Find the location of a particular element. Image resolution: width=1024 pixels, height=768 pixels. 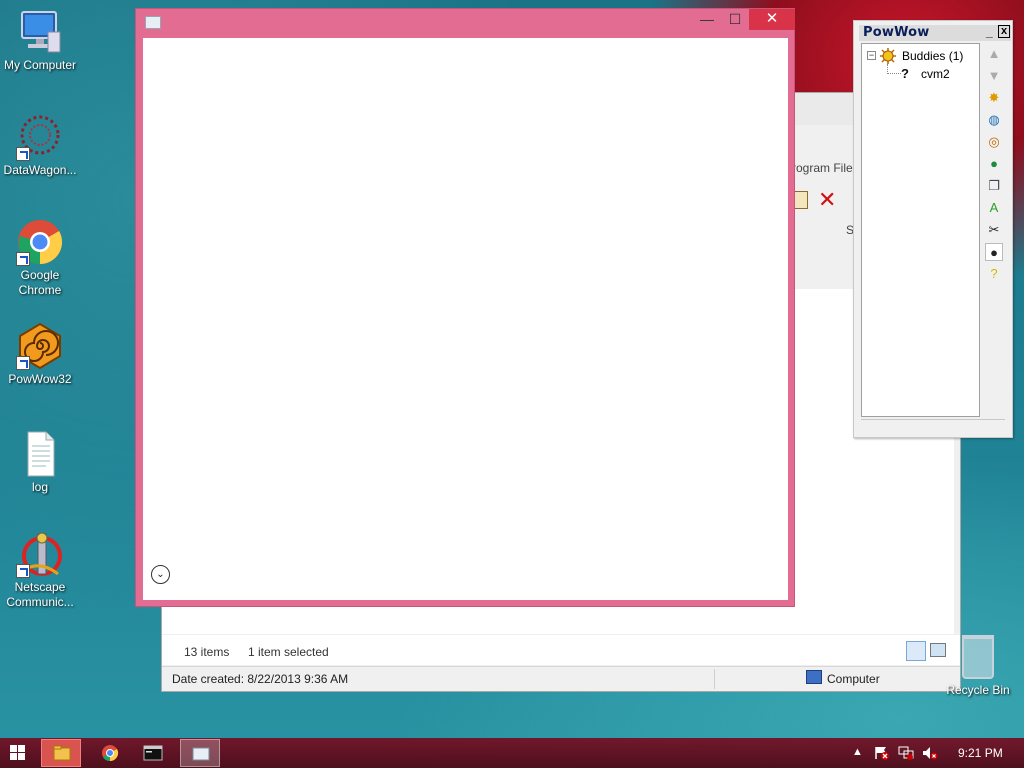

datawagon-icon is located at coordinates (40, 137).